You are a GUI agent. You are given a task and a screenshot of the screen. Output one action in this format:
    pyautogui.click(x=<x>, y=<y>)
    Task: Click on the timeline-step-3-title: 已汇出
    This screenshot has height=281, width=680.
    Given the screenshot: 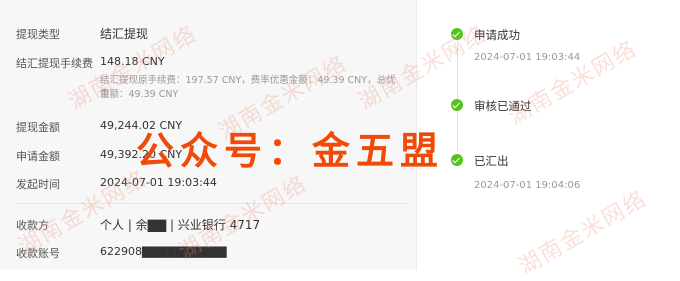 What is the action you would take?
    pyautogui.click(x=491, y=161)
    